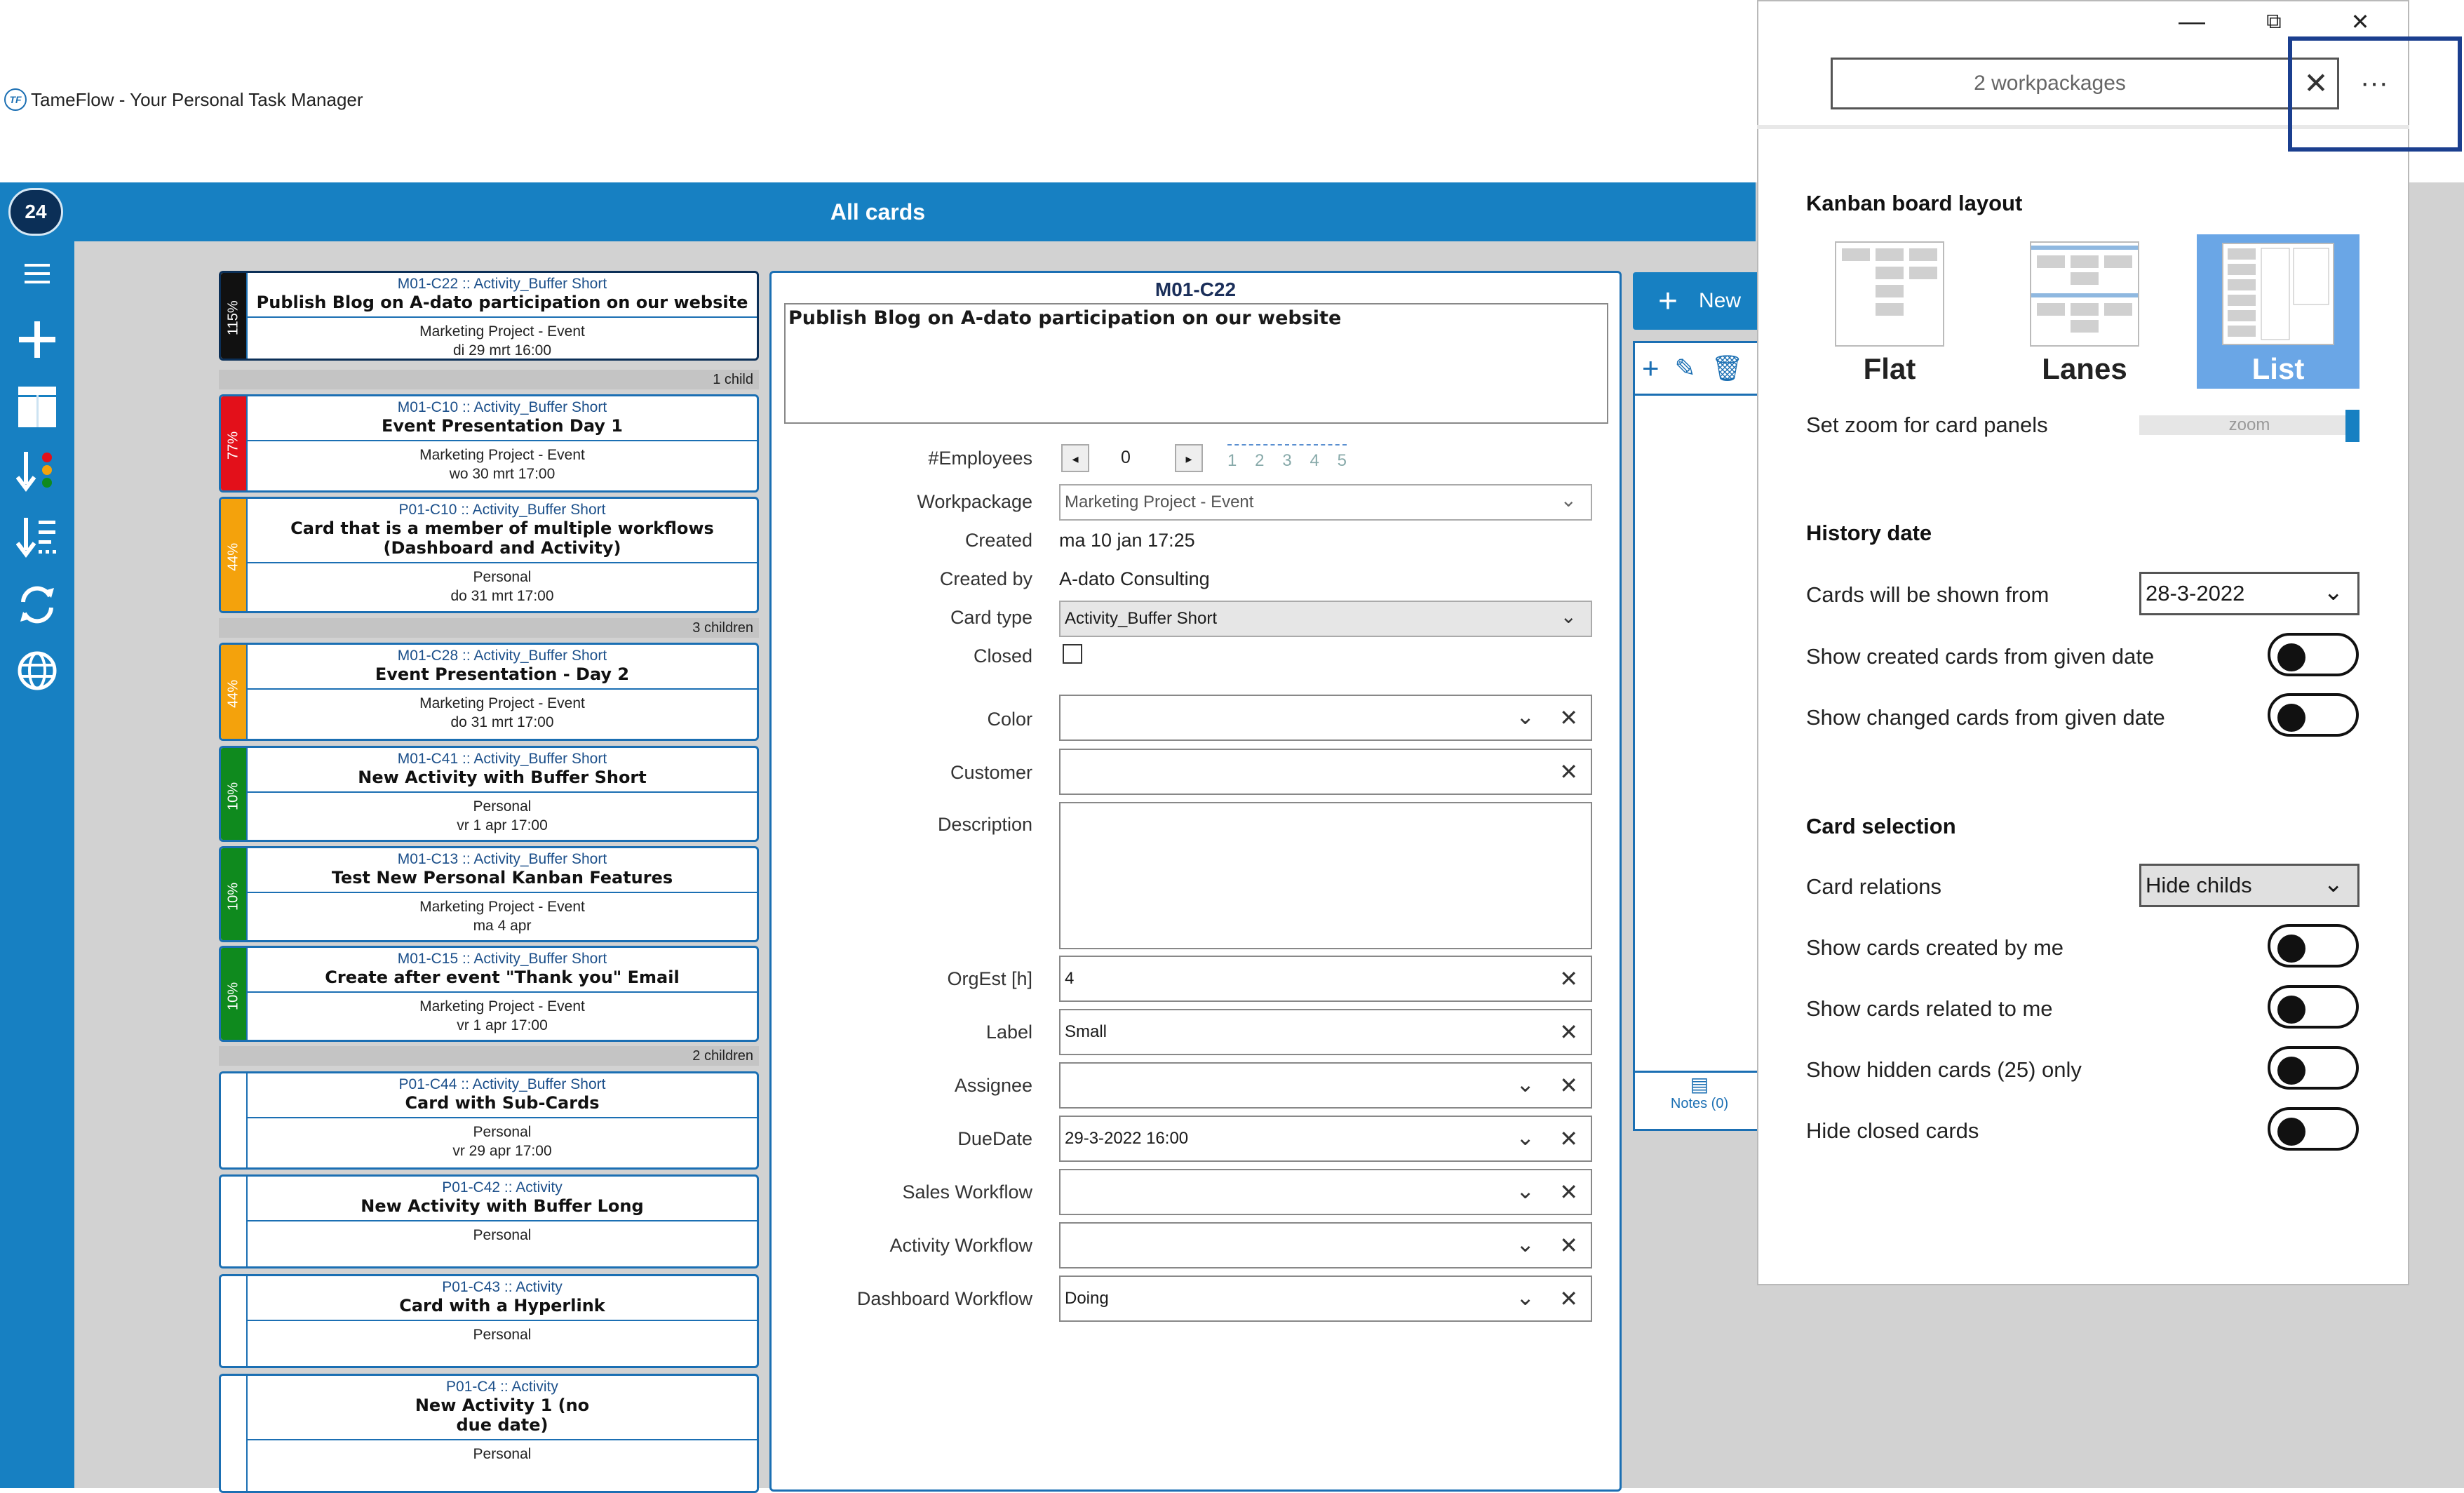 This screenshot has height=1493, width=2464. What do you see at coordinates (1325, 502) in the screenshot?
I see `workpackage-select: Marketing Project - Event ⌄` at bounding box center [1325, 502].